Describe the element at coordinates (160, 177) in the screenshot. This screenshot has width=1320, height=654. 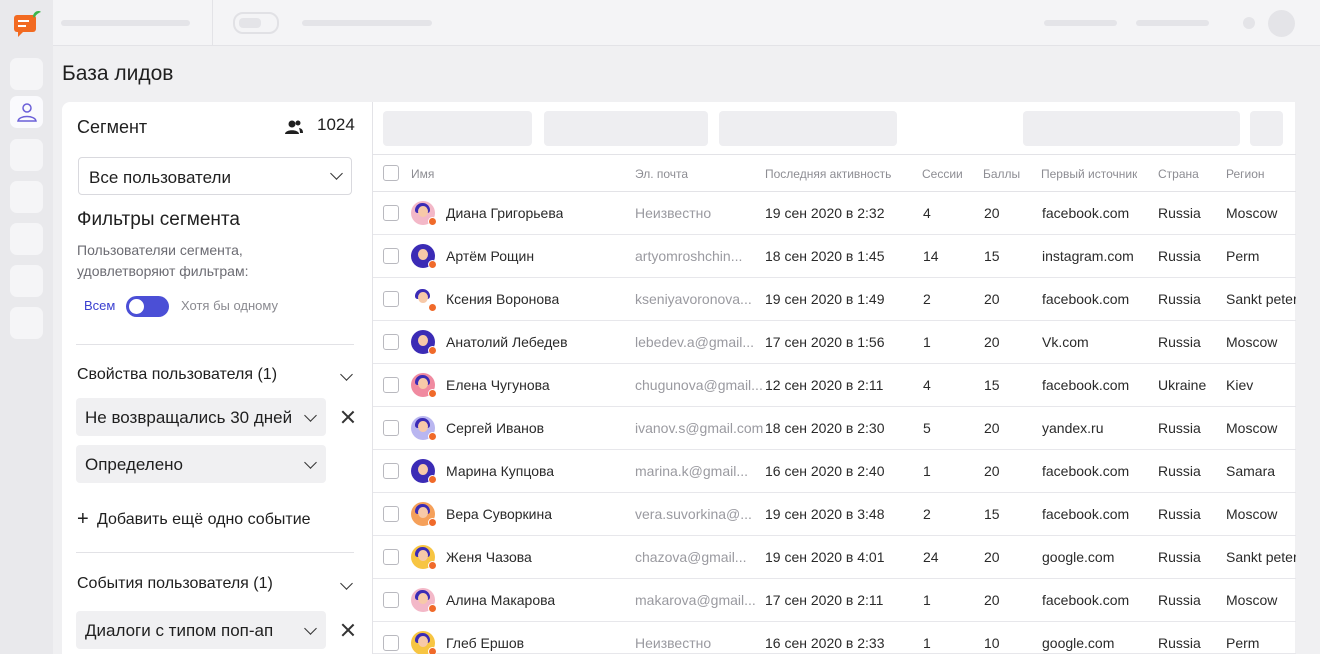
I see `segment-select-value: Все пользователи` at that location.